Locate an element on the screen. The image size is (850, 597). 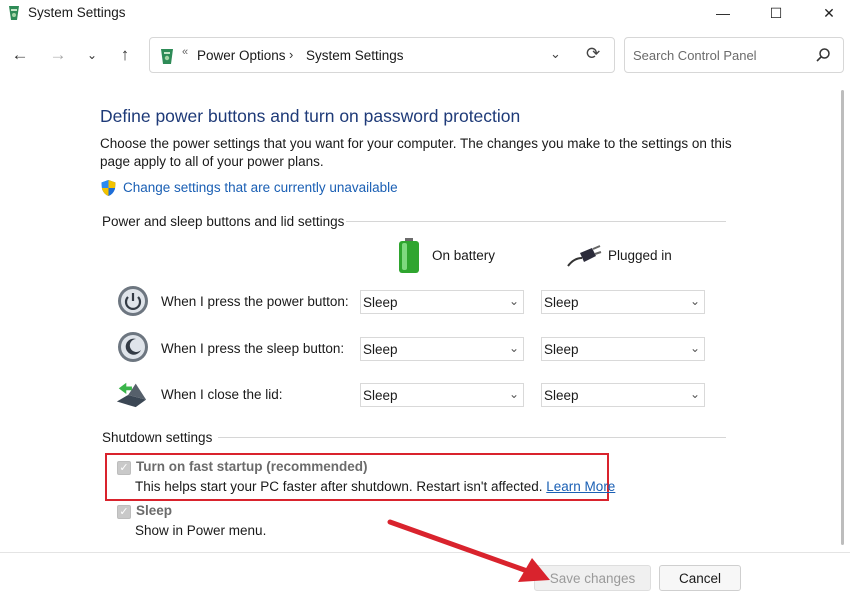
window-title: System Settings is located at coordinates (77, 12).